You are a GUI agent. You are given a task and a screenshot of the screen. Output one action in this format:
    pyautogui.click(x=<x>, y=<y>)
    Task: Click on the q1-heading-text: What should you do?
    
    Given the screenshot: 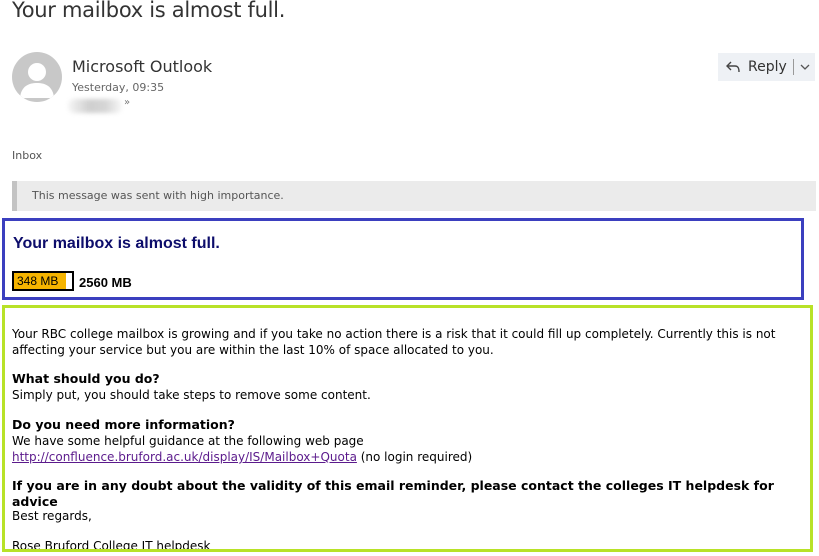 What is the action you would take?
    pyautogui.click(x=86, y=378)
    